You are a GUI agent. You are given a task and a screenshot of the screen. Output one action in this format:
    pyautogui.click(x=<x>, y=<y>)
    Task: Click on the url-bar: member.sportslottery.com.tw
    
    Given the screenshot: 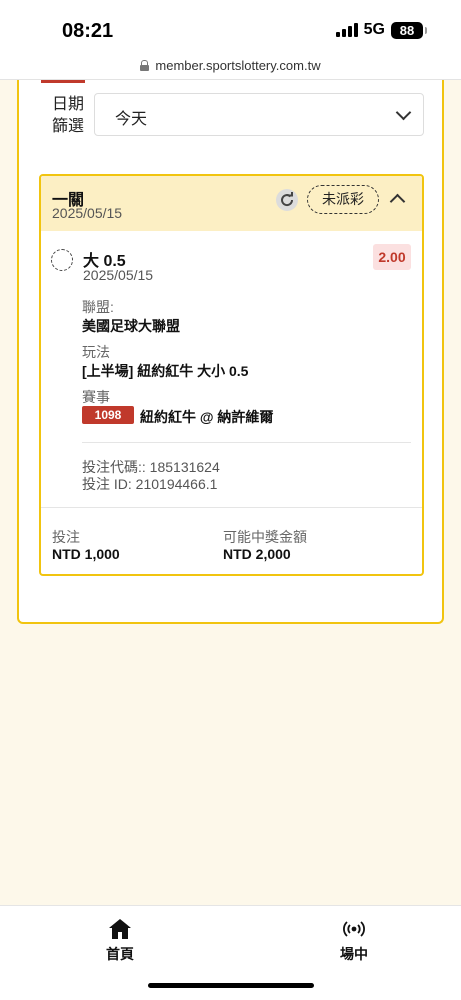 What is the action you would take?
    pyautogui.click(x=230, y=66)
    